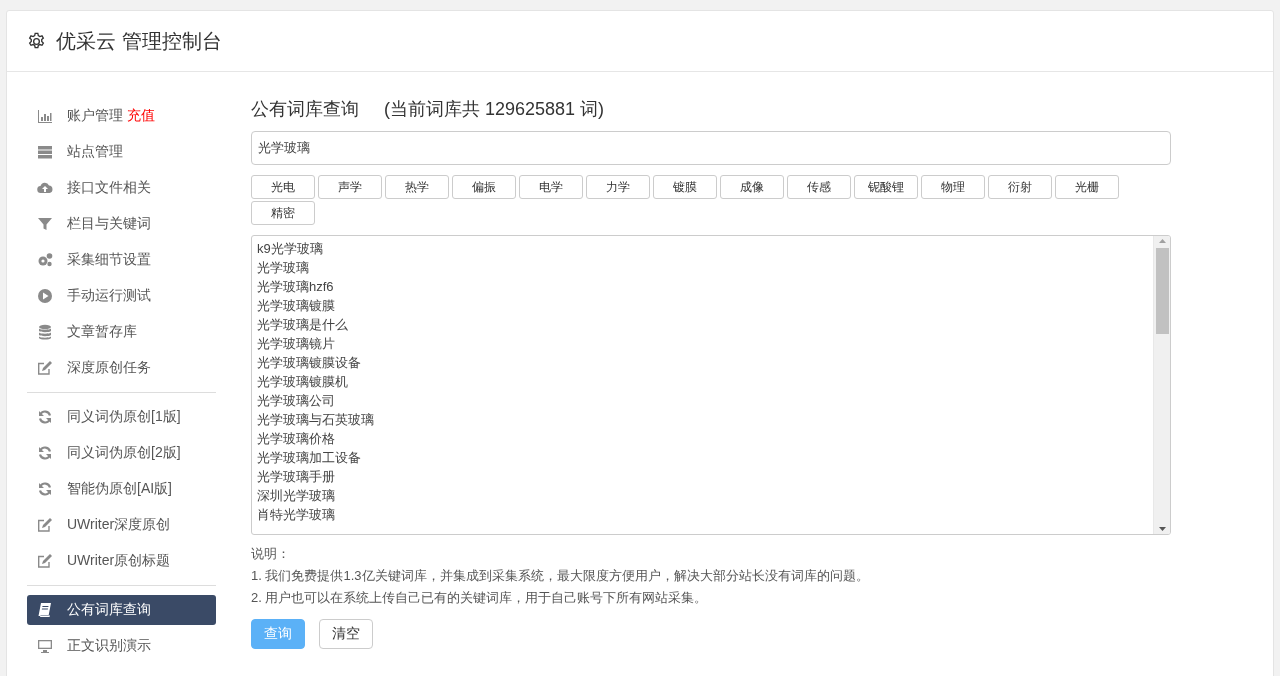 This screenshot has height=676, width=1280. Describe the element at coordinates (283, 187) in the screenshot. I see `keyword-tag: 光电` at that location.